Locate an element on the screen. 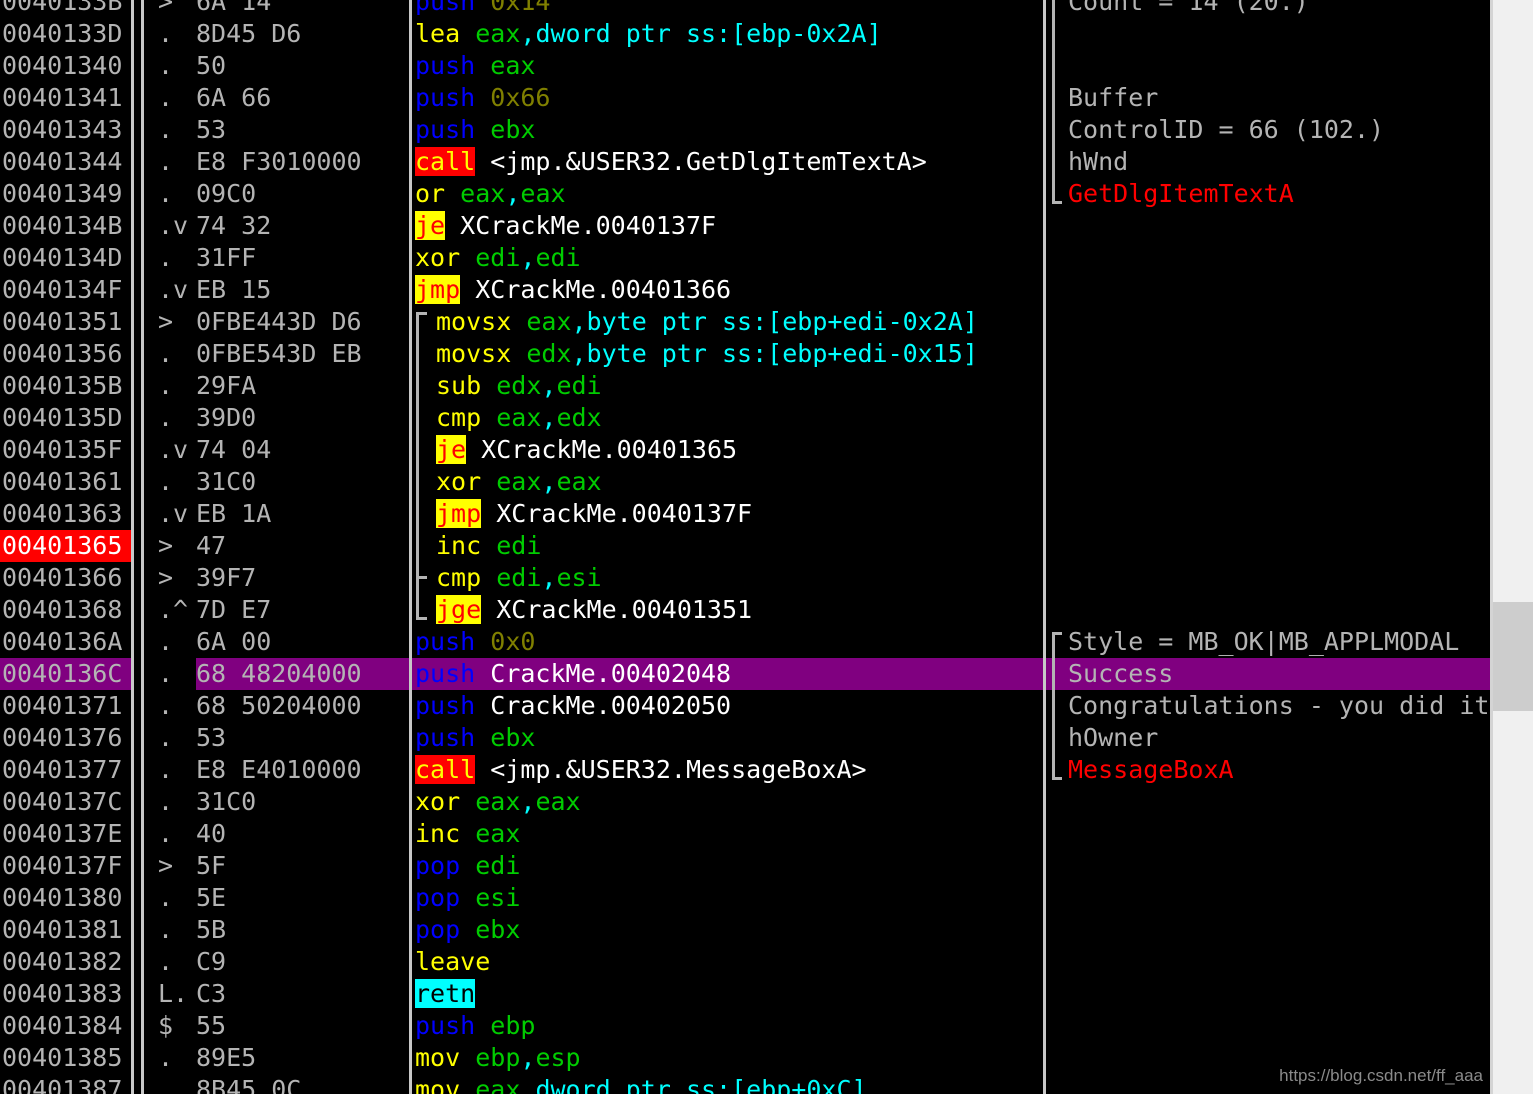 The height and width of the screenshot is (1094, 1533). hex-dump-cell: 40 is located at coordinates (303, 834).